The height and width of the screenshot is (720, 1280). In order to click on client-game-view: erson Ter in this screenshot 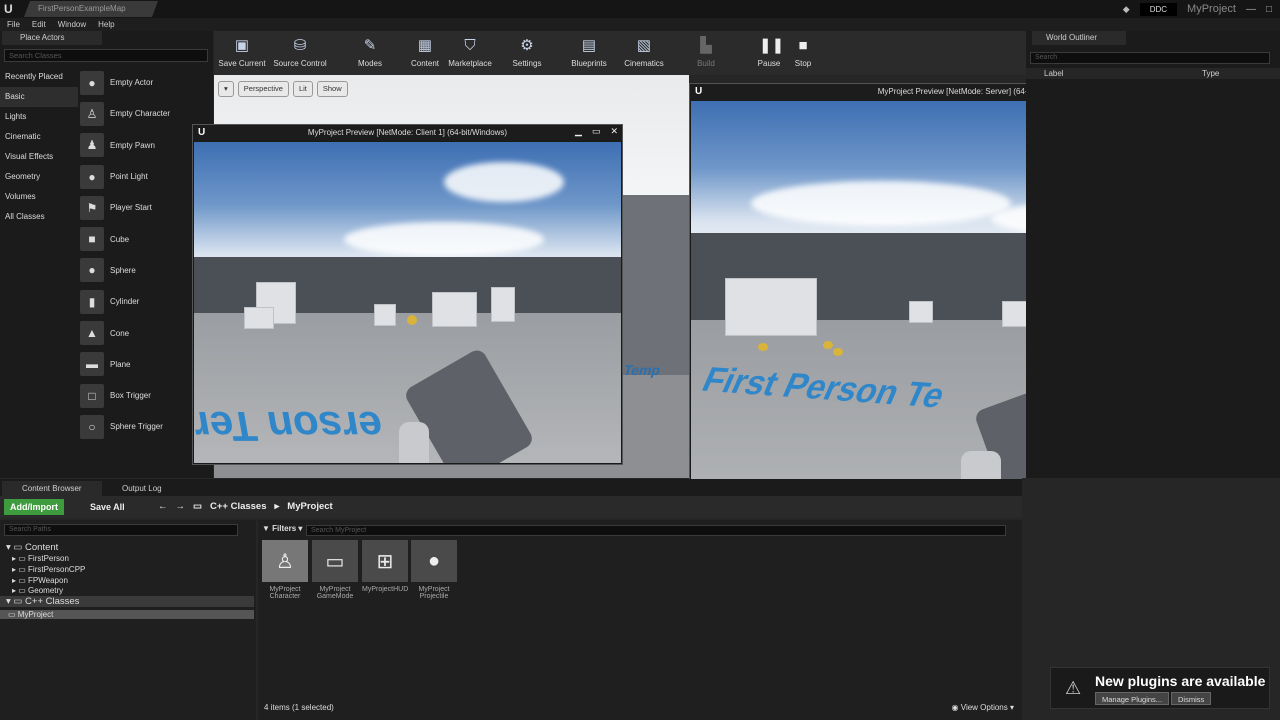, I will do `click(407, 302)`.